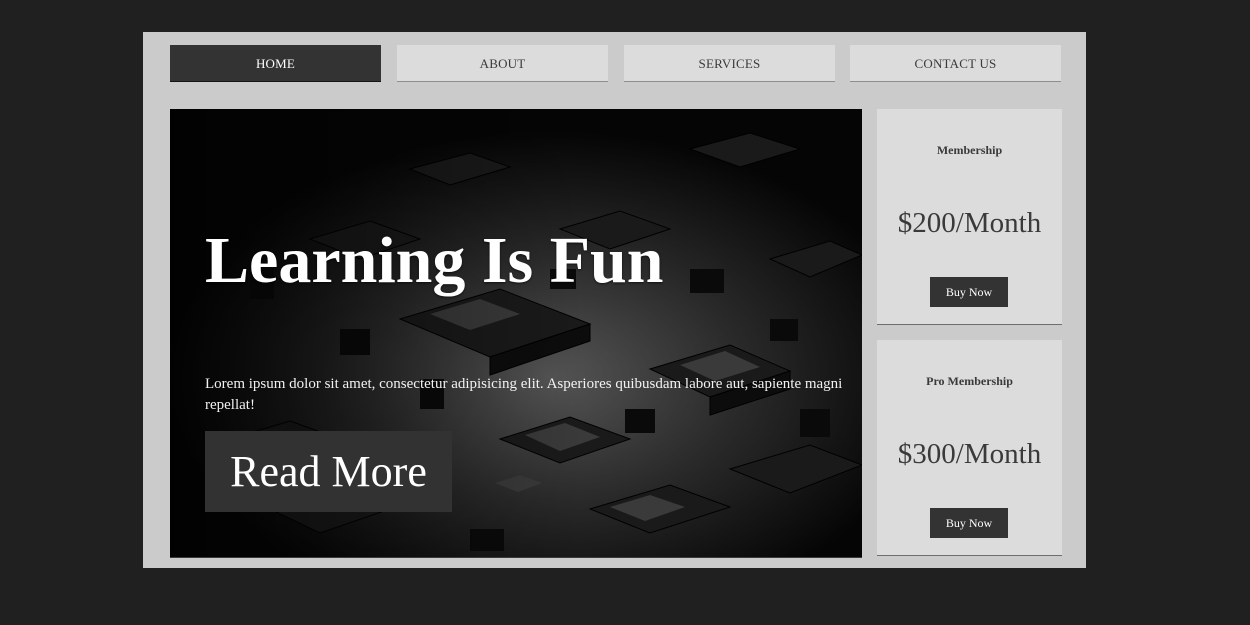  I want to click on membership-card: Membership $200/Month Buy Now, so click(969, 217).